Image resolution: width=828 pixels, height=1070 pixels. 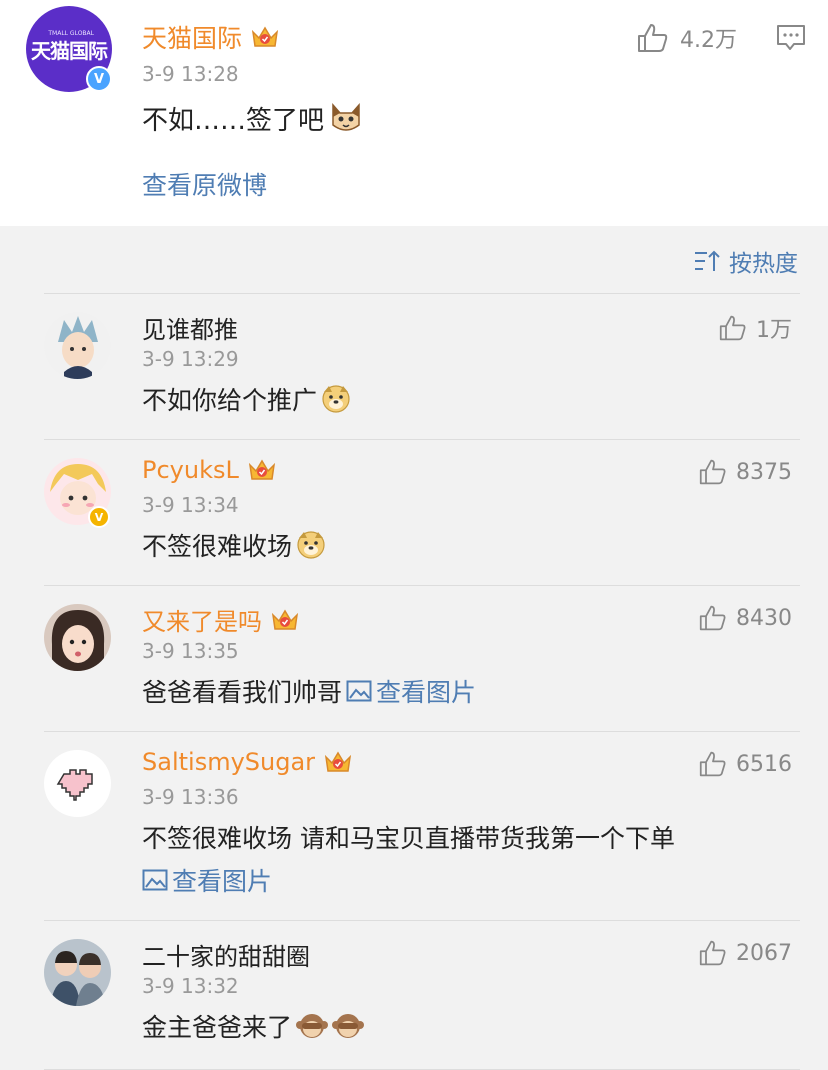 What do you see at coordinates (414, 512) in the screenshot?
I see `comment-item: V PcyuksL 3-9 13:34 不签很难收场 8375` at bounding box center [414, 512].